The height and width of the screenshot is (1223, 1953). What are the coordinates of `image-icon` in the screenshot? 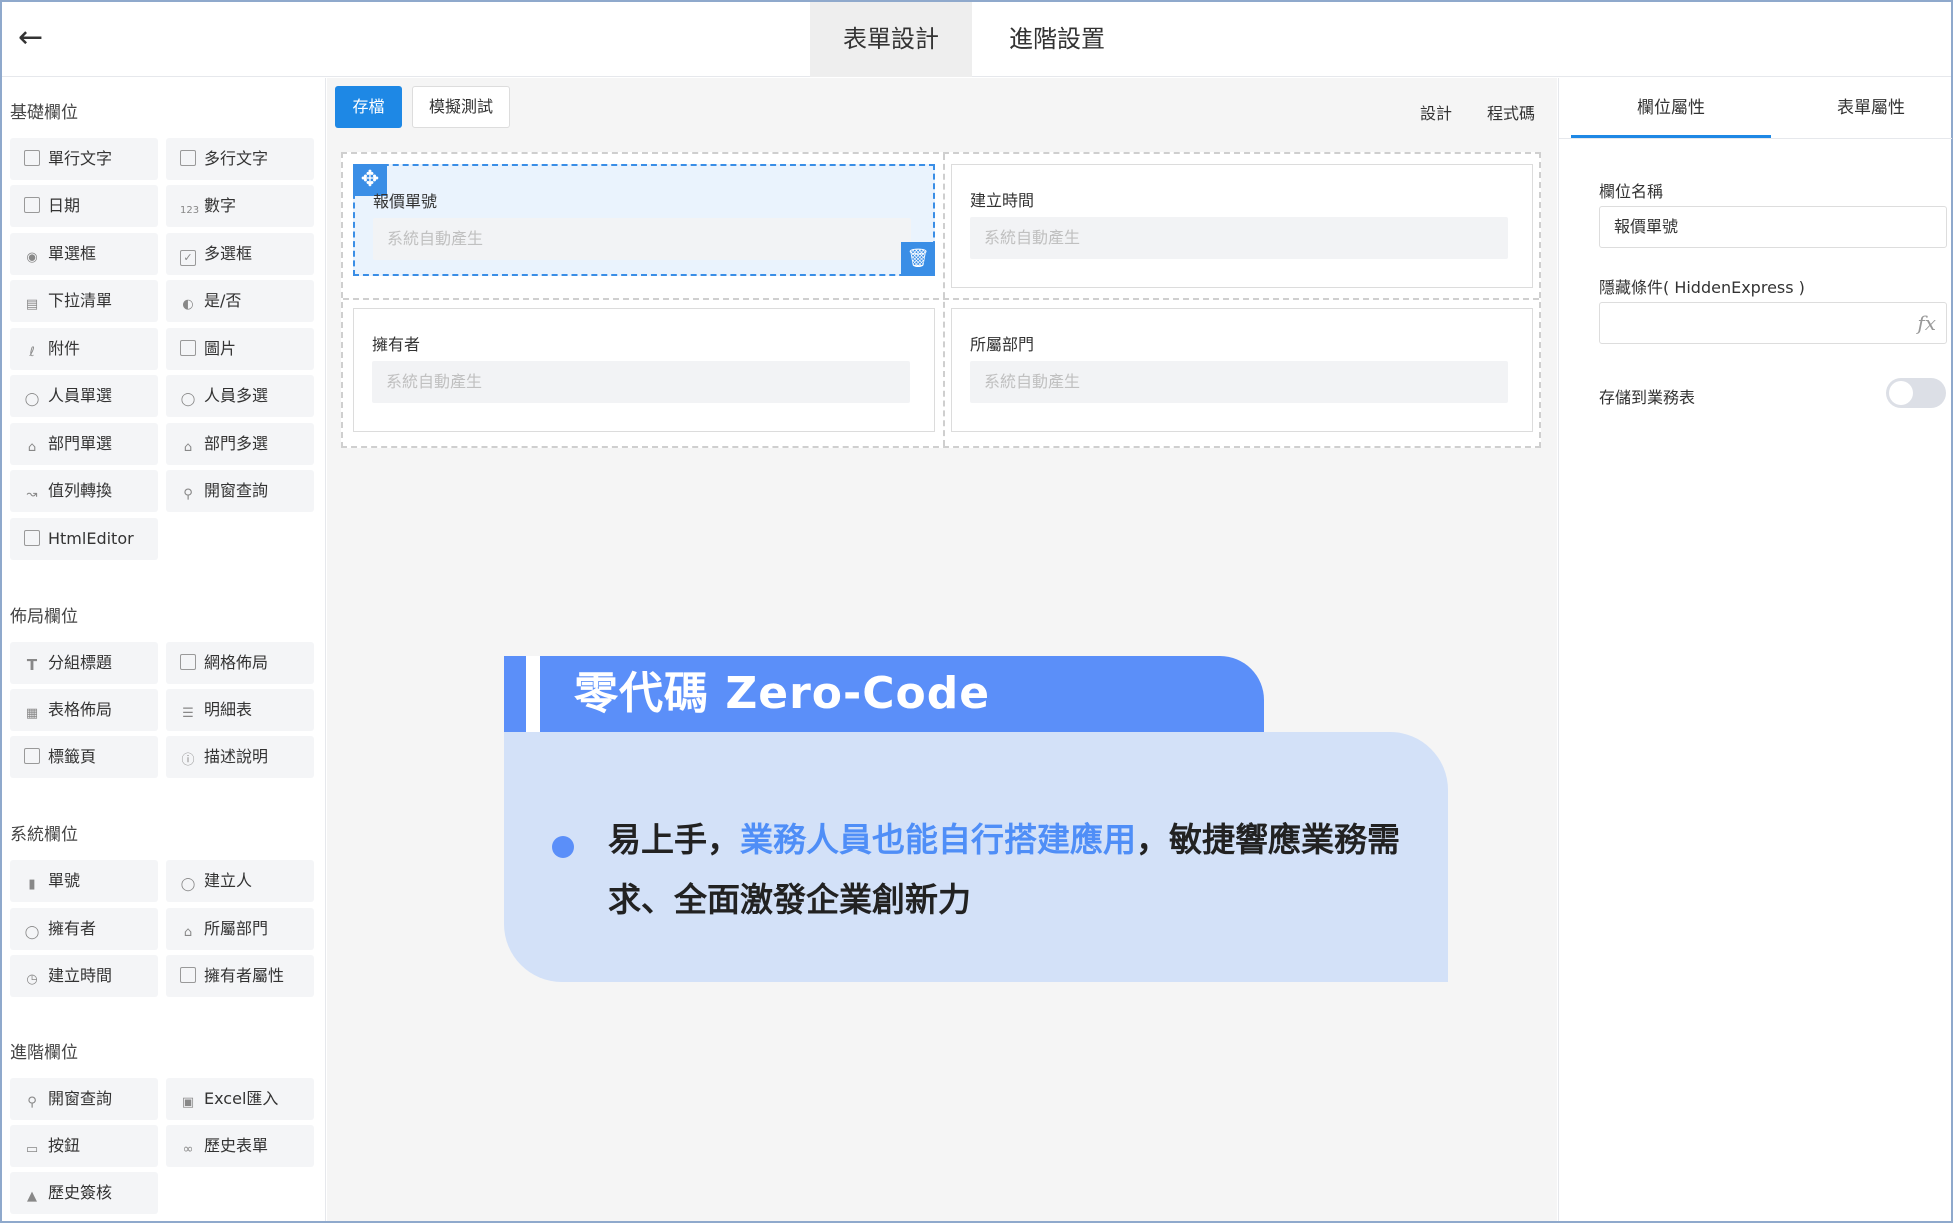 It's located at (188, 348).